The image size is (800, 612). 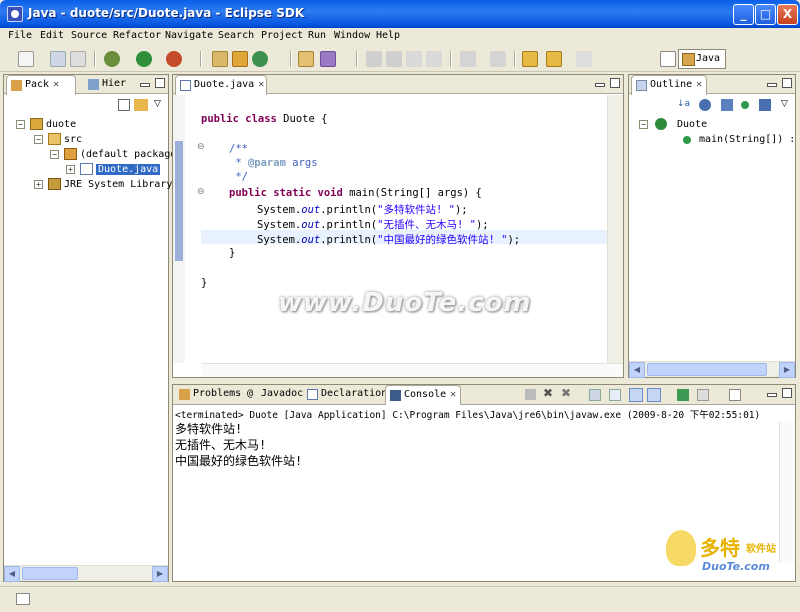 I want to click on hide-nonpublic-icon, so click(x=745, y=105).